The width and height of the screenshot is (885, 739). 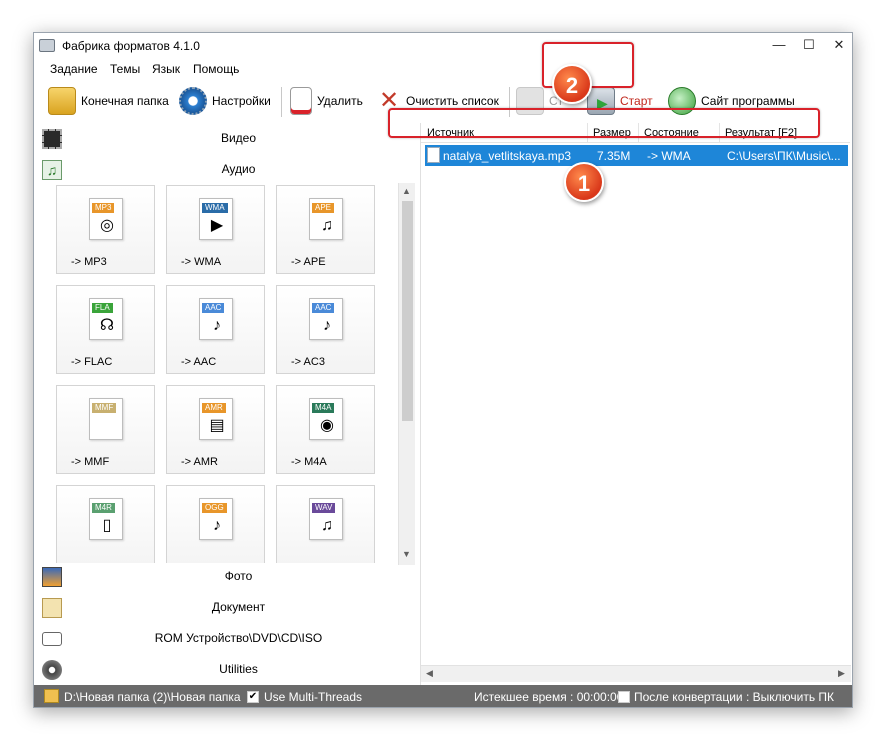 I want to click on after-convert-label: После конвертации : Выключить ПК, so click(x=734, y=697).